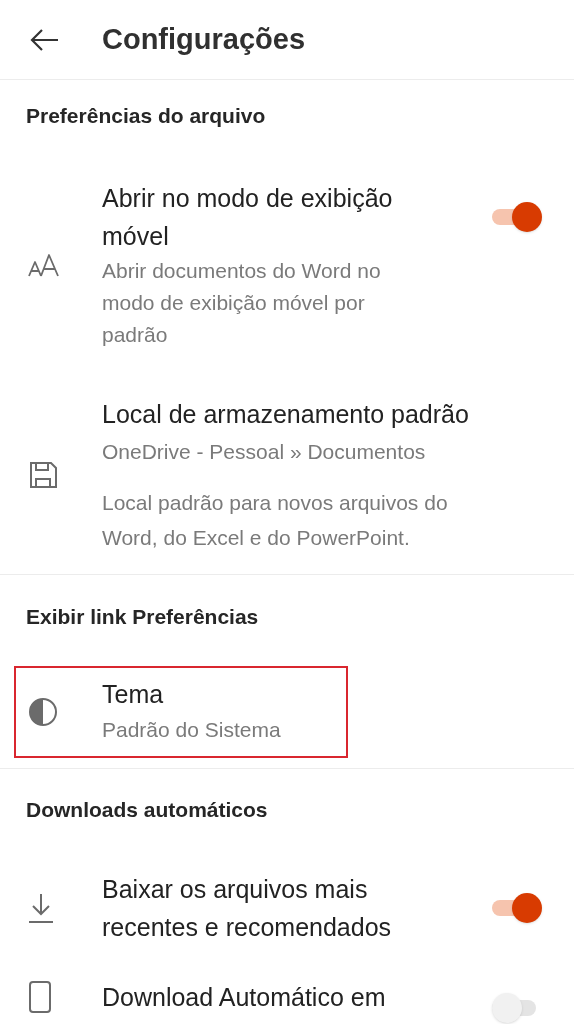  Describe the element at coordinates (275, 520) in the screenshot. I see `setting-description: Local padrão para novos arquivos do Word, do Excel e do PowerPoint.` at that location.